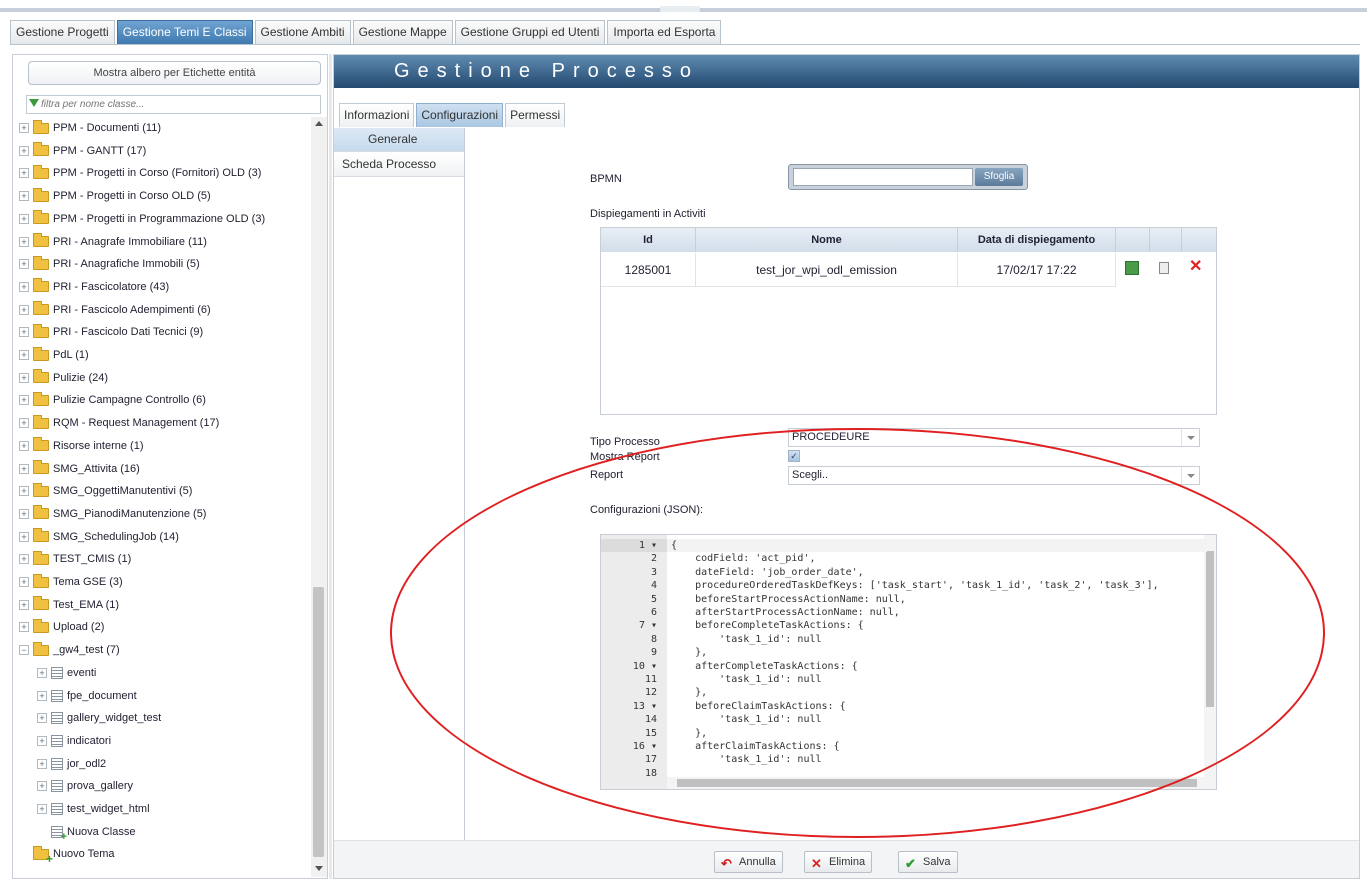 The image size is (1367, 879). Describe the element at coordinates (377, 115) in the screenshot. I see `tab-informazioni: Informazioni` at that location.